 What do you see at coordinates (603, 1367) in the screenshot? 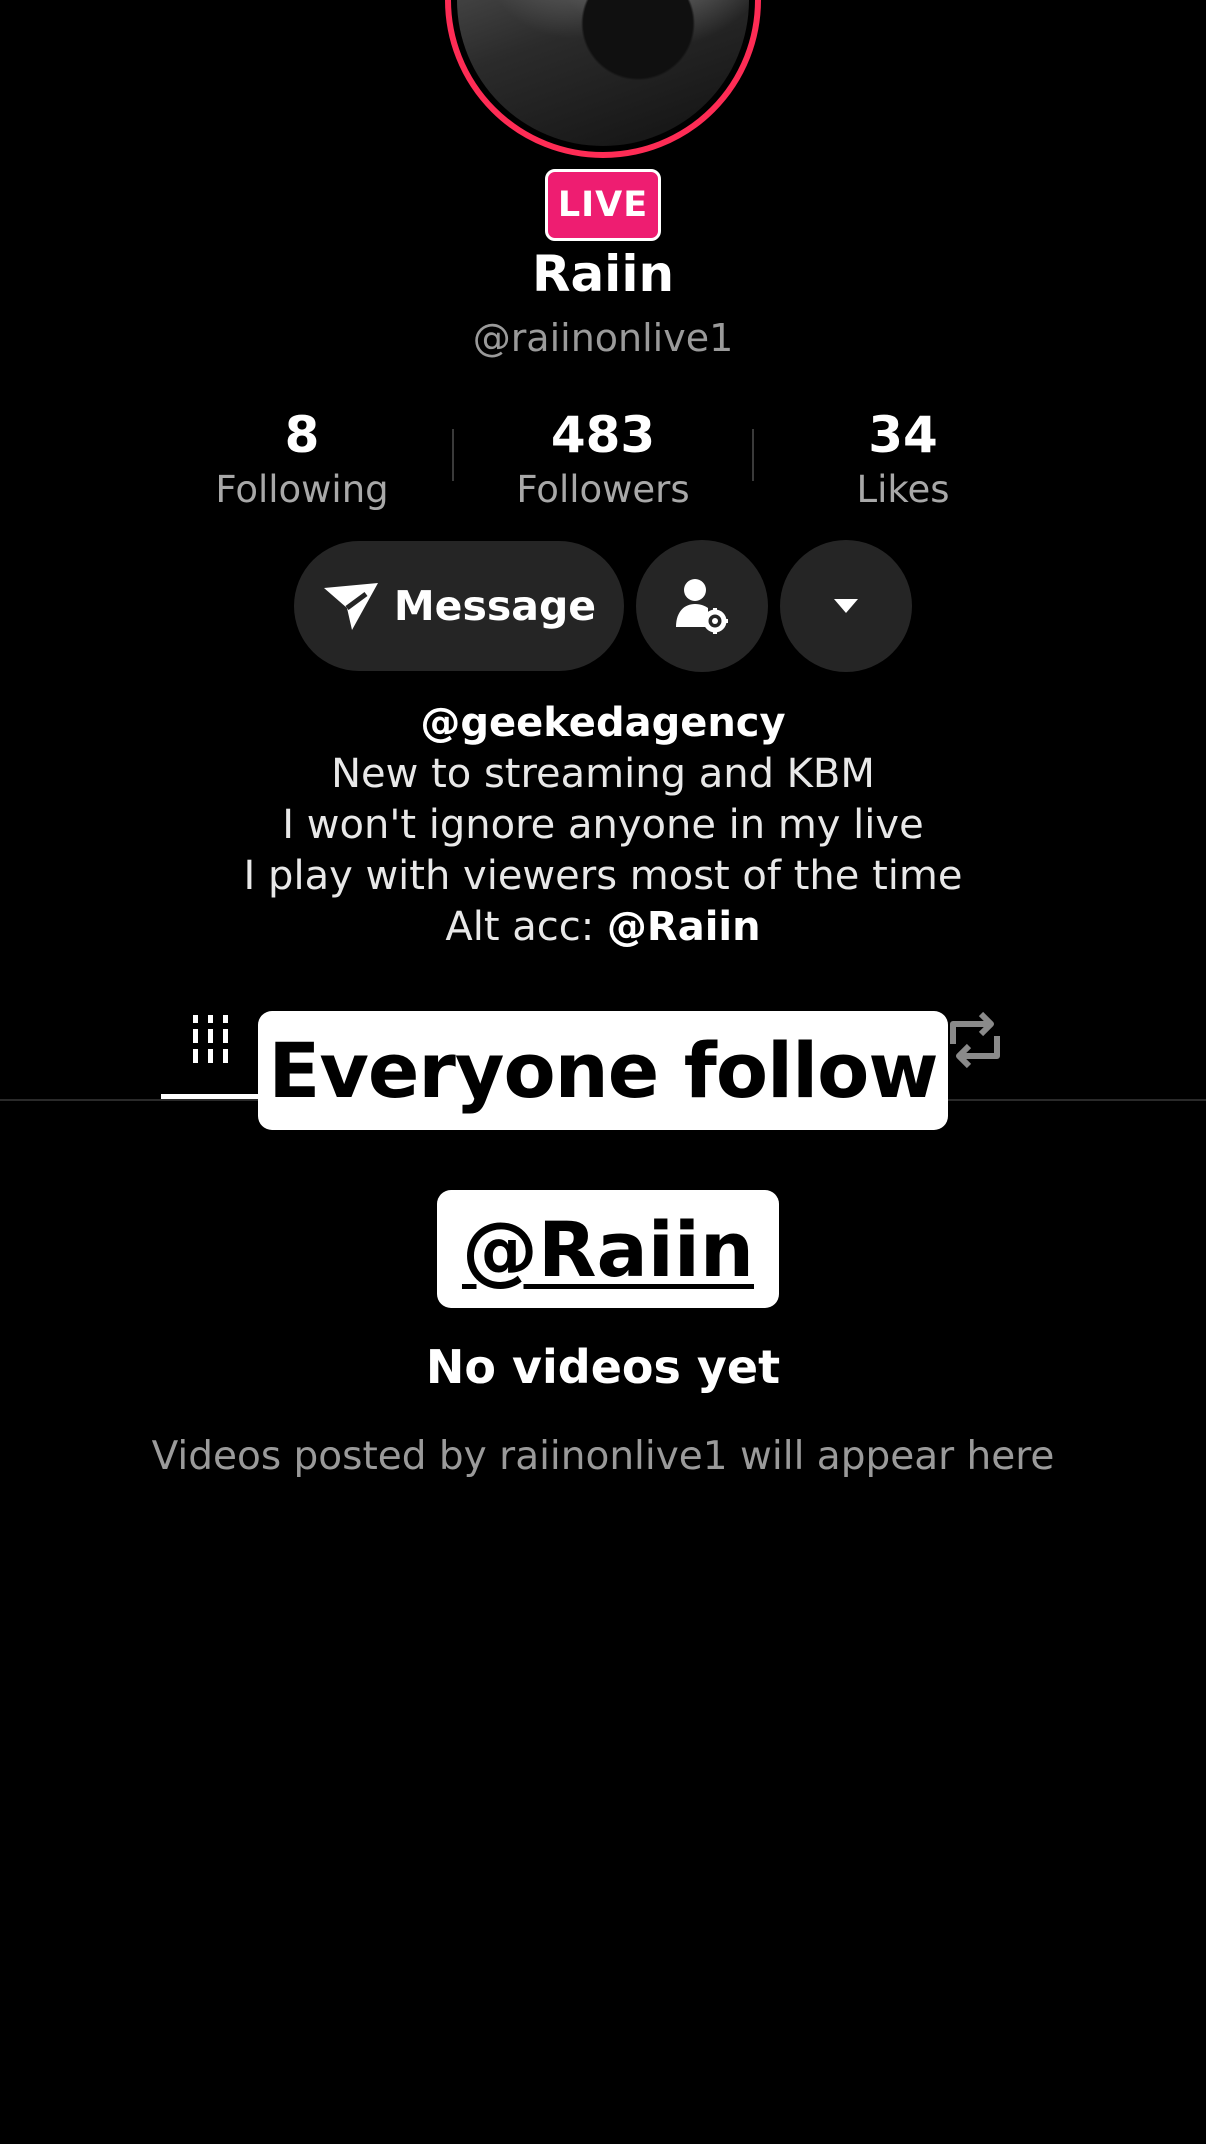
I see `empty-state-title: No videos yet` at bounding box center [603, 1367].